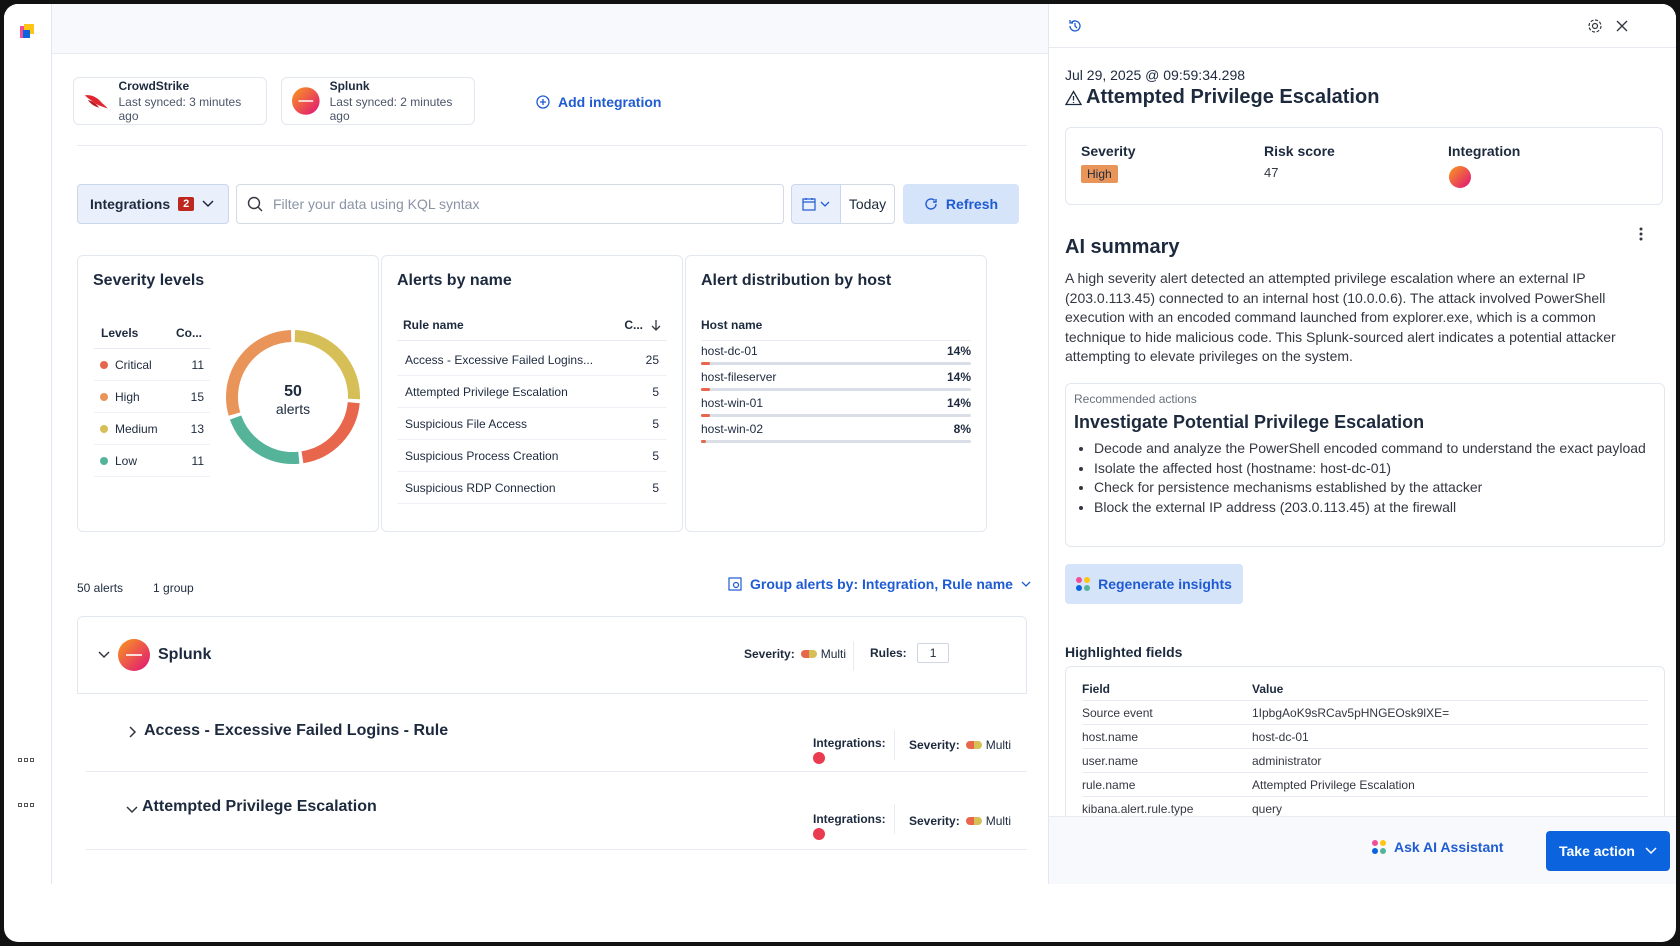 The height and width of the screenshot is (946, 1680). I want to click on more-vertical-icon, so click(1641, 234).